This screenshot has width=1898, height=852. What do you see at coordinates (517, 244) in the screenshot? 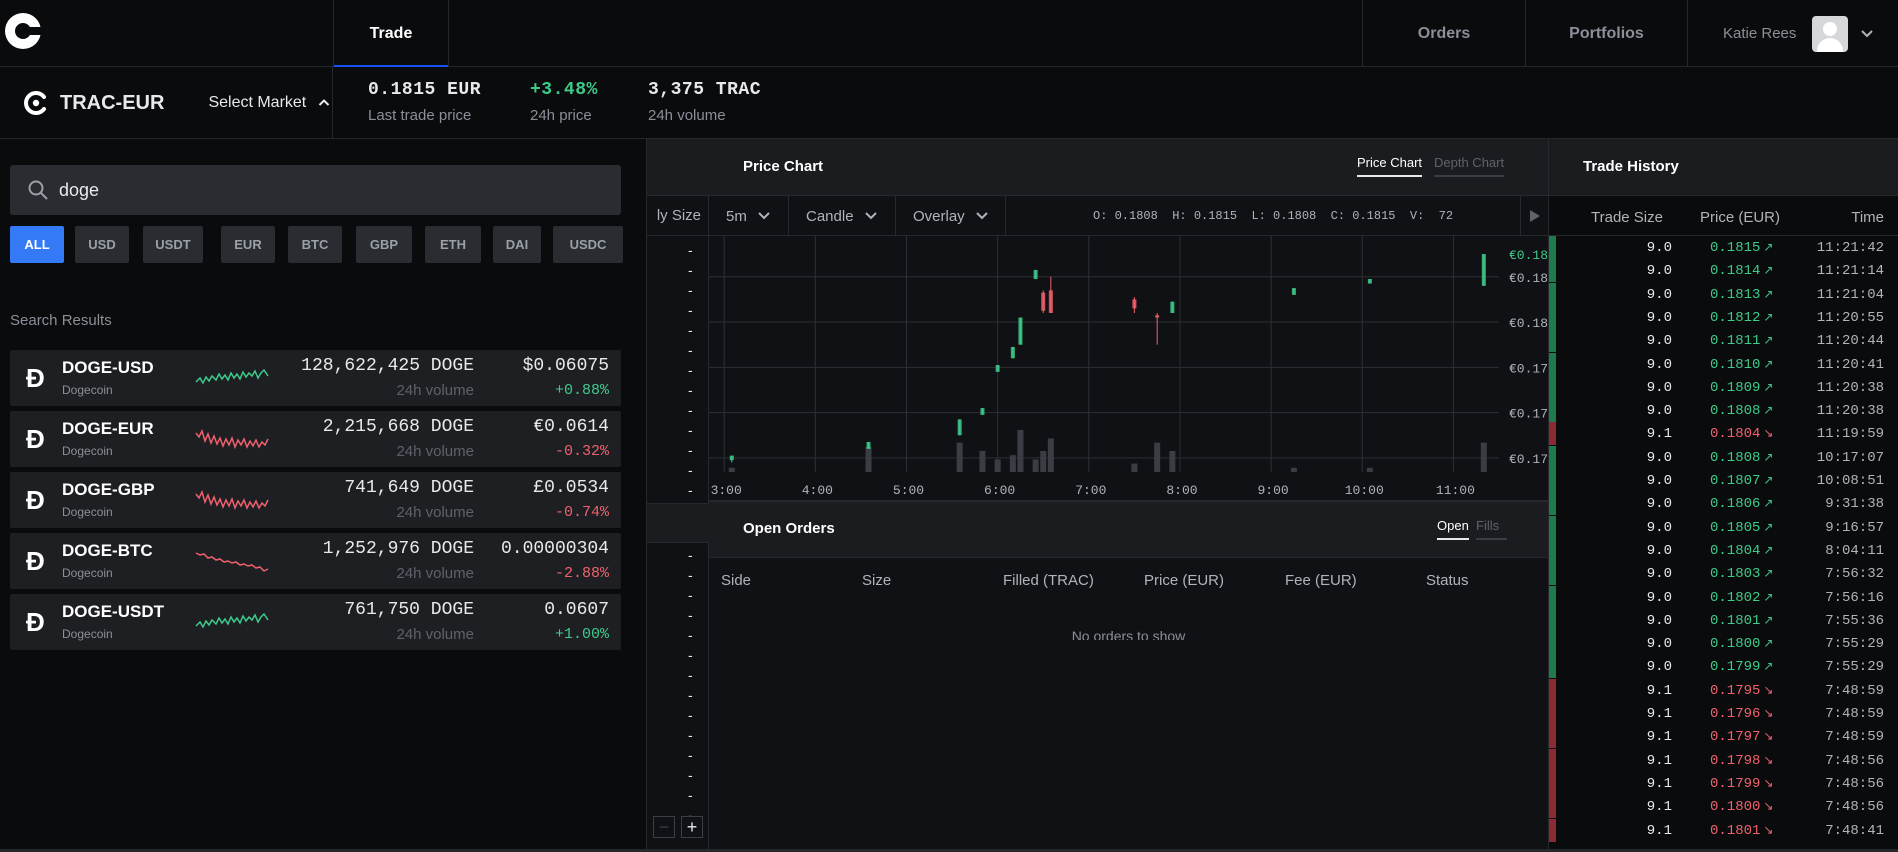
I see `filter-chip-dai: DAI` at bounding box center [517, 244].